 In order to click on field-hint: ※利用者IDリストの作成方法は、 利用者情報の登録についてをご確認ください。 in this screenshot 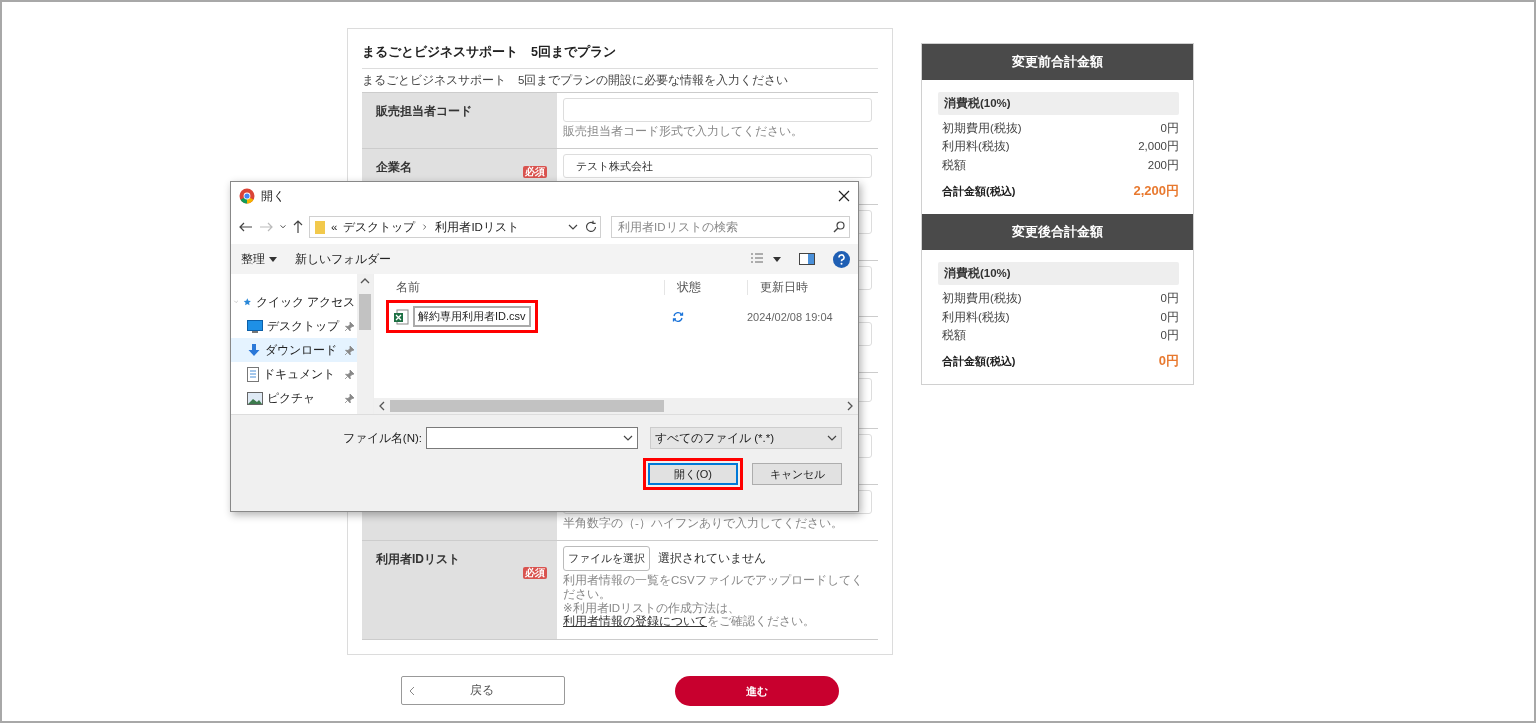, I will do `click(689, 615)`.